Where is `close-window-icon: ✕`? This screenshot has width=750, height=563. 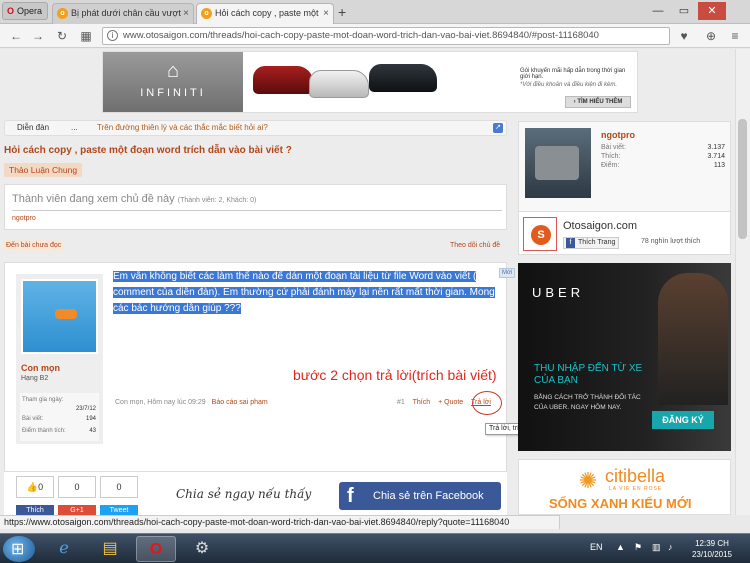
close-window-icon: ✕ is located at coordinates (712, 11).